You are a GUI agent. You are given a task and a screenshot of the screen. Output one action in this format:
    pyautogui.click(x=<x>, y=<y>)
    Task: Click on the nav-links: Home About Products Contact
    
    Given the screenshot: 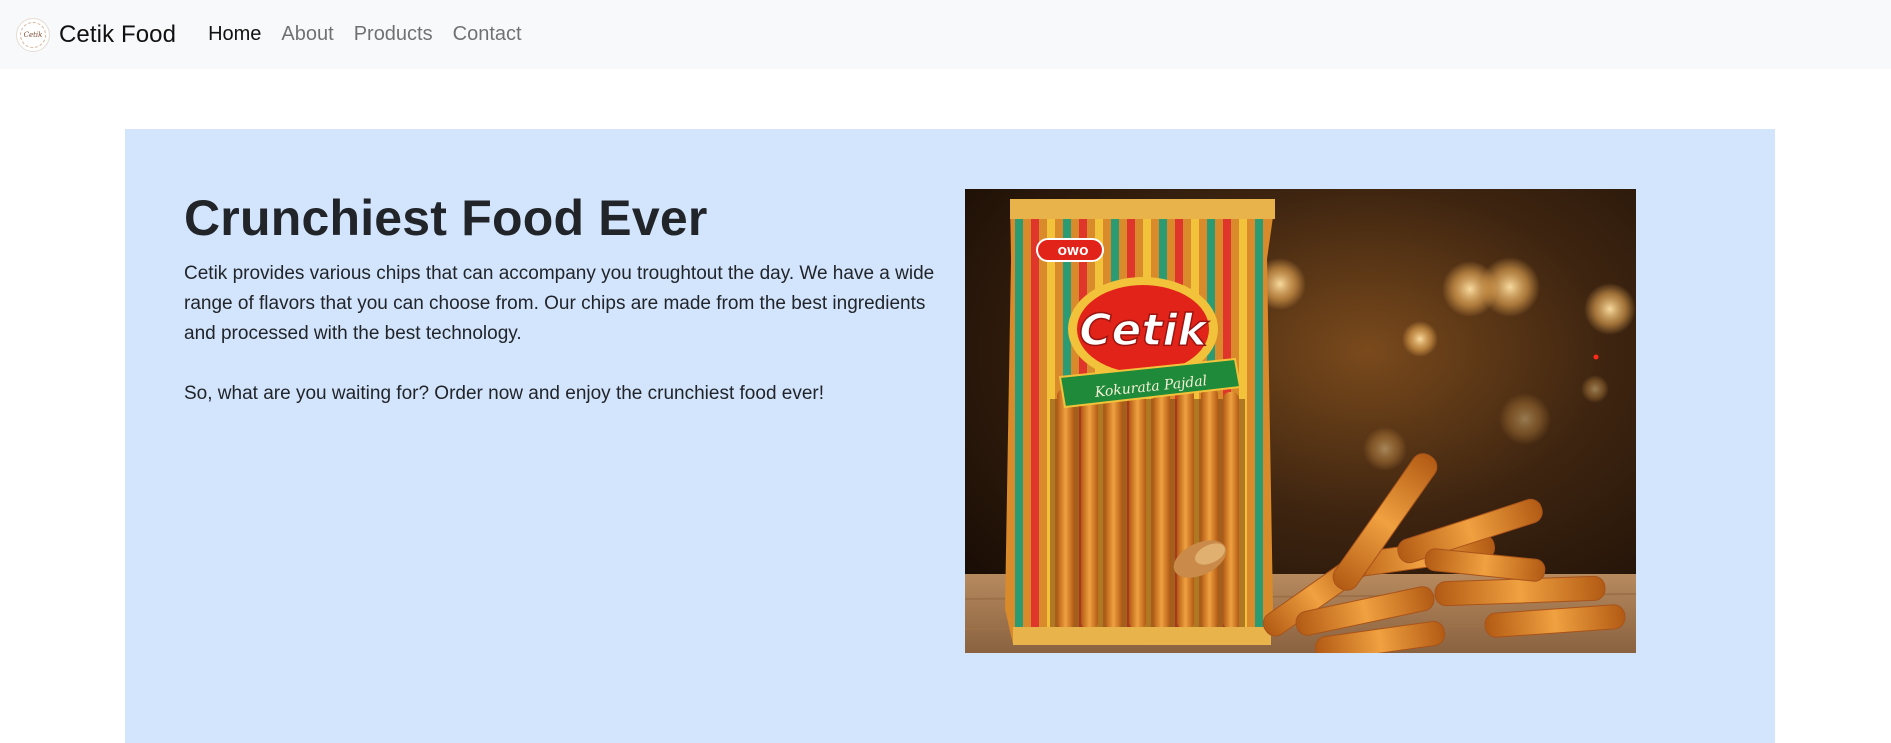 What is the action you would take?
    pyautogui.click(x=365, y=34)
    